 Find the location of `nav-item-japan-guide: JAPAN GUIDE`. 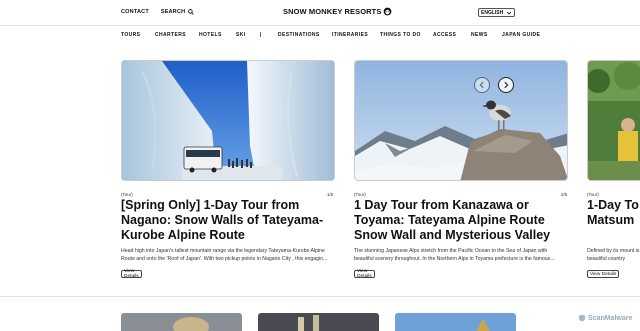

nav-item-japan-guide: JAPAN GUIDE is located at coordinates (521, 35).